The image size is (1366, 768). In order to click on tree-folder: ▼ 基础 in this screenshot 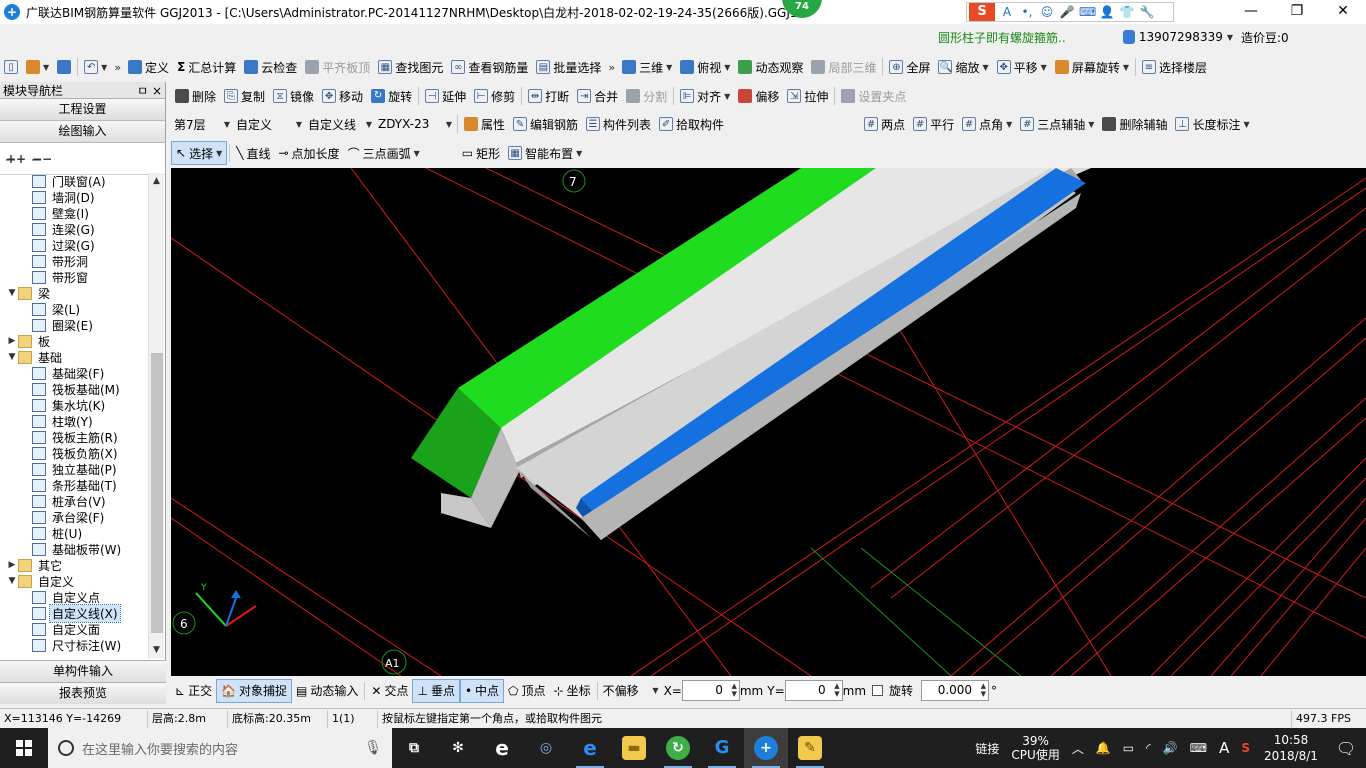, I will do `click(74, 357)`.